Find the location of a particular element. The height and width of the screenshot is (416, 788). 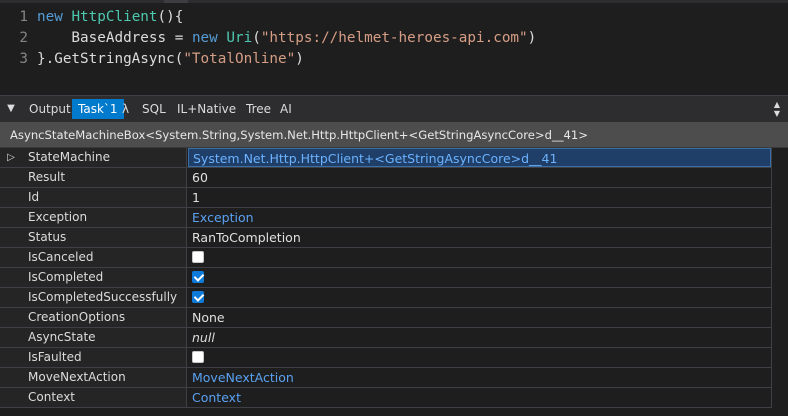

property-row: Context Context is located at coordinates (385, 398).